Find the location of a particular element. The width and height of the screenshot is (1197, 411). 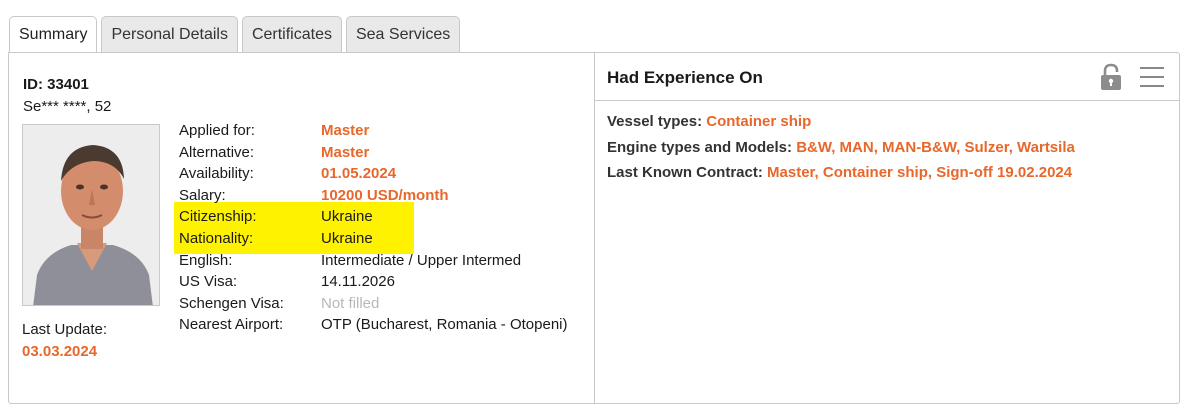

detail-value: 01.05.2024 is located at coordinates (359, 174).